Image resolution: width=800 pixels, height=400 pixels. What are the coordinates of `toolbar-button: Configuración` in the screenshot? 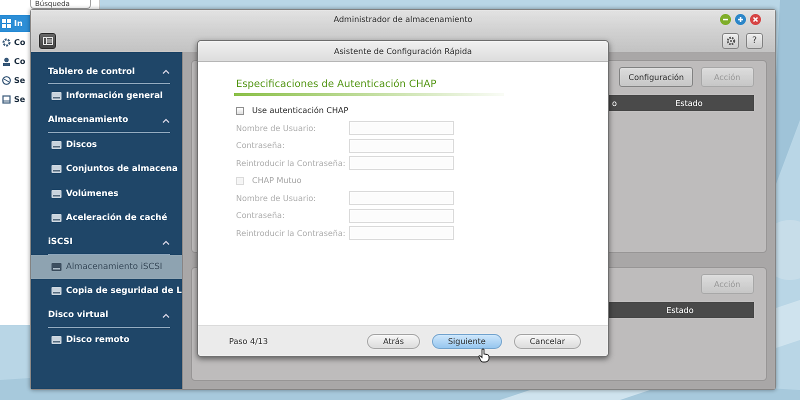 It's located at (656, 77).